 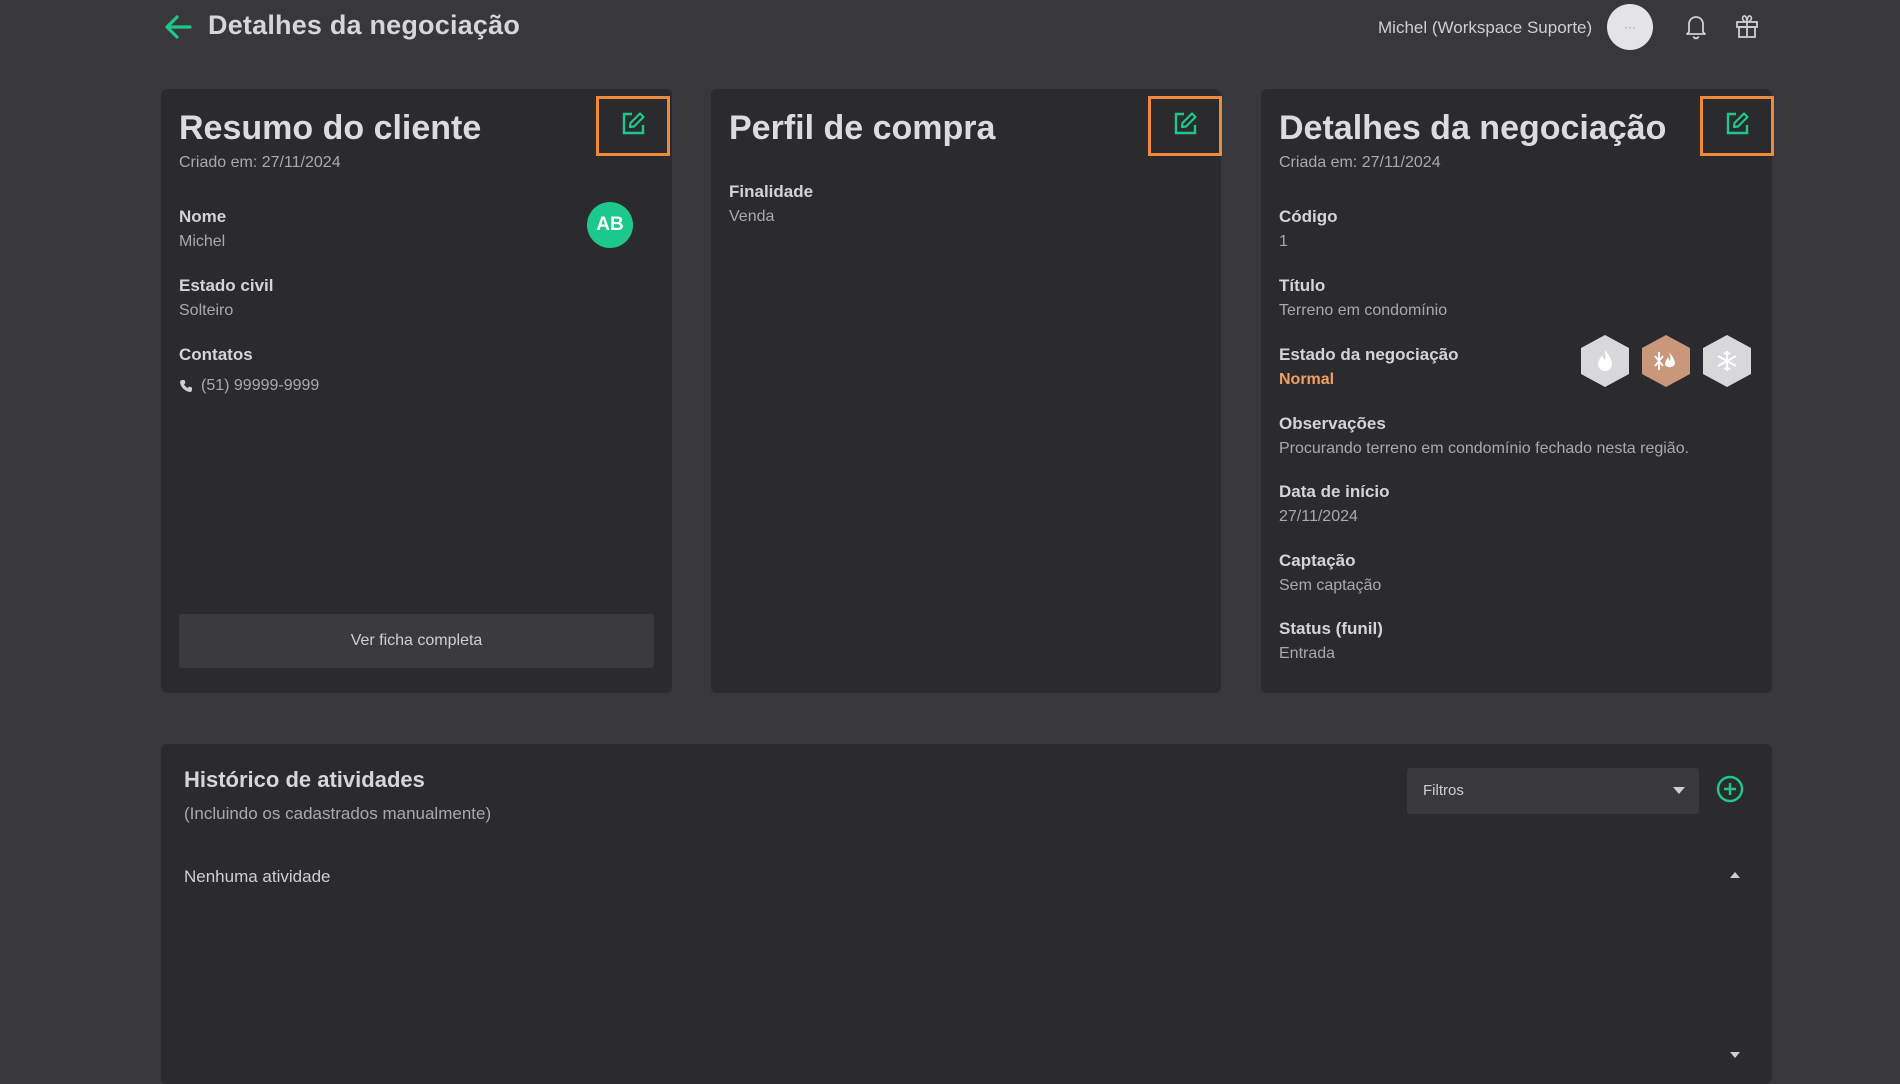 I want to click on plus-circle-icon, so click(x=1730, y=789).